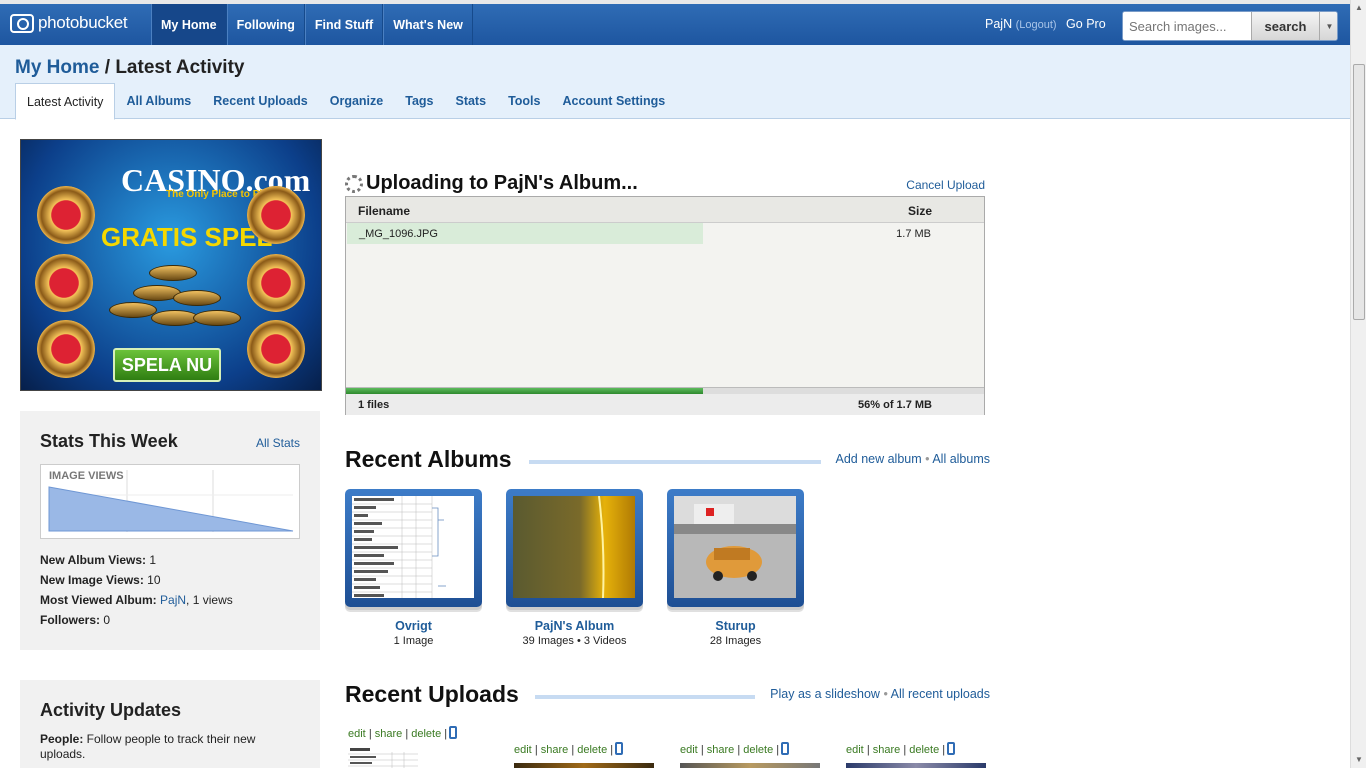 The width and height of the screenshot is (1366, 768). What do you see at coordinates (428, 24) in the screenshot?
I see `nav-whats-new: What's New` at bounding box center [428, 24].